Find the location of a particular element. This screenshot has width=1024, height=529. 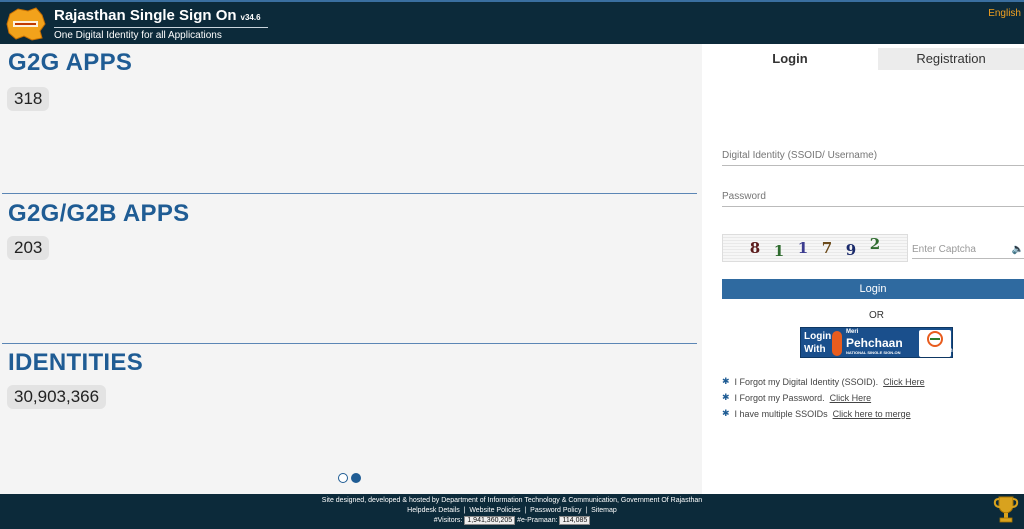

captcha-placeholder: Enter Captcha is located at coordinates (944, 249).